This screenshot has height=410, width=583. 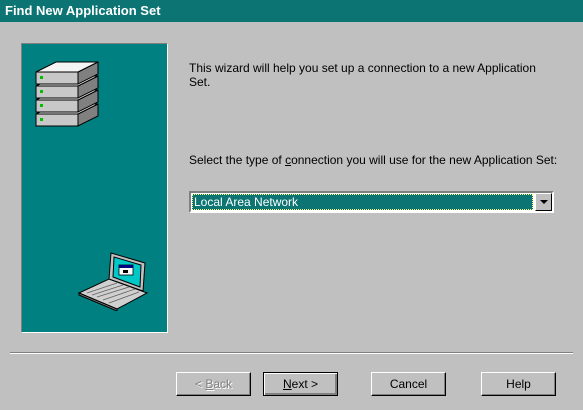 I want to click on next-button: Next >, so click(x=300, y=384).